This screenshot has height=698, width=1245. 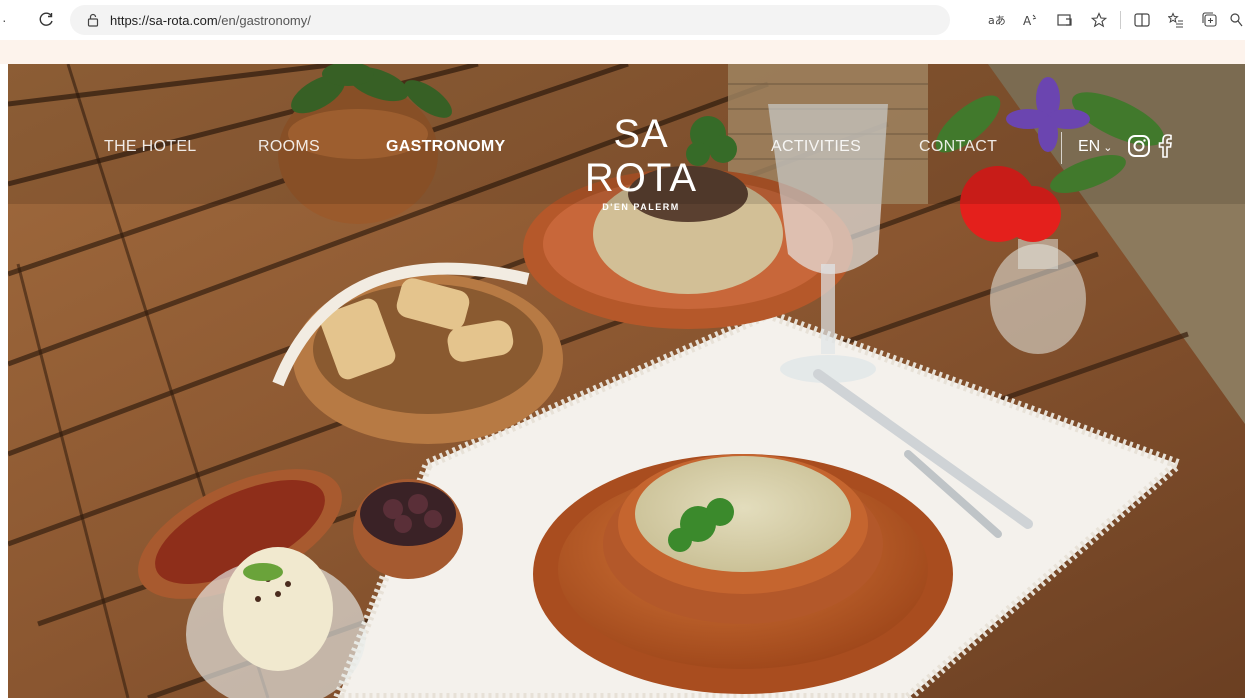 I want to click on translate-icon: aあ, so click(x=997, y=20).